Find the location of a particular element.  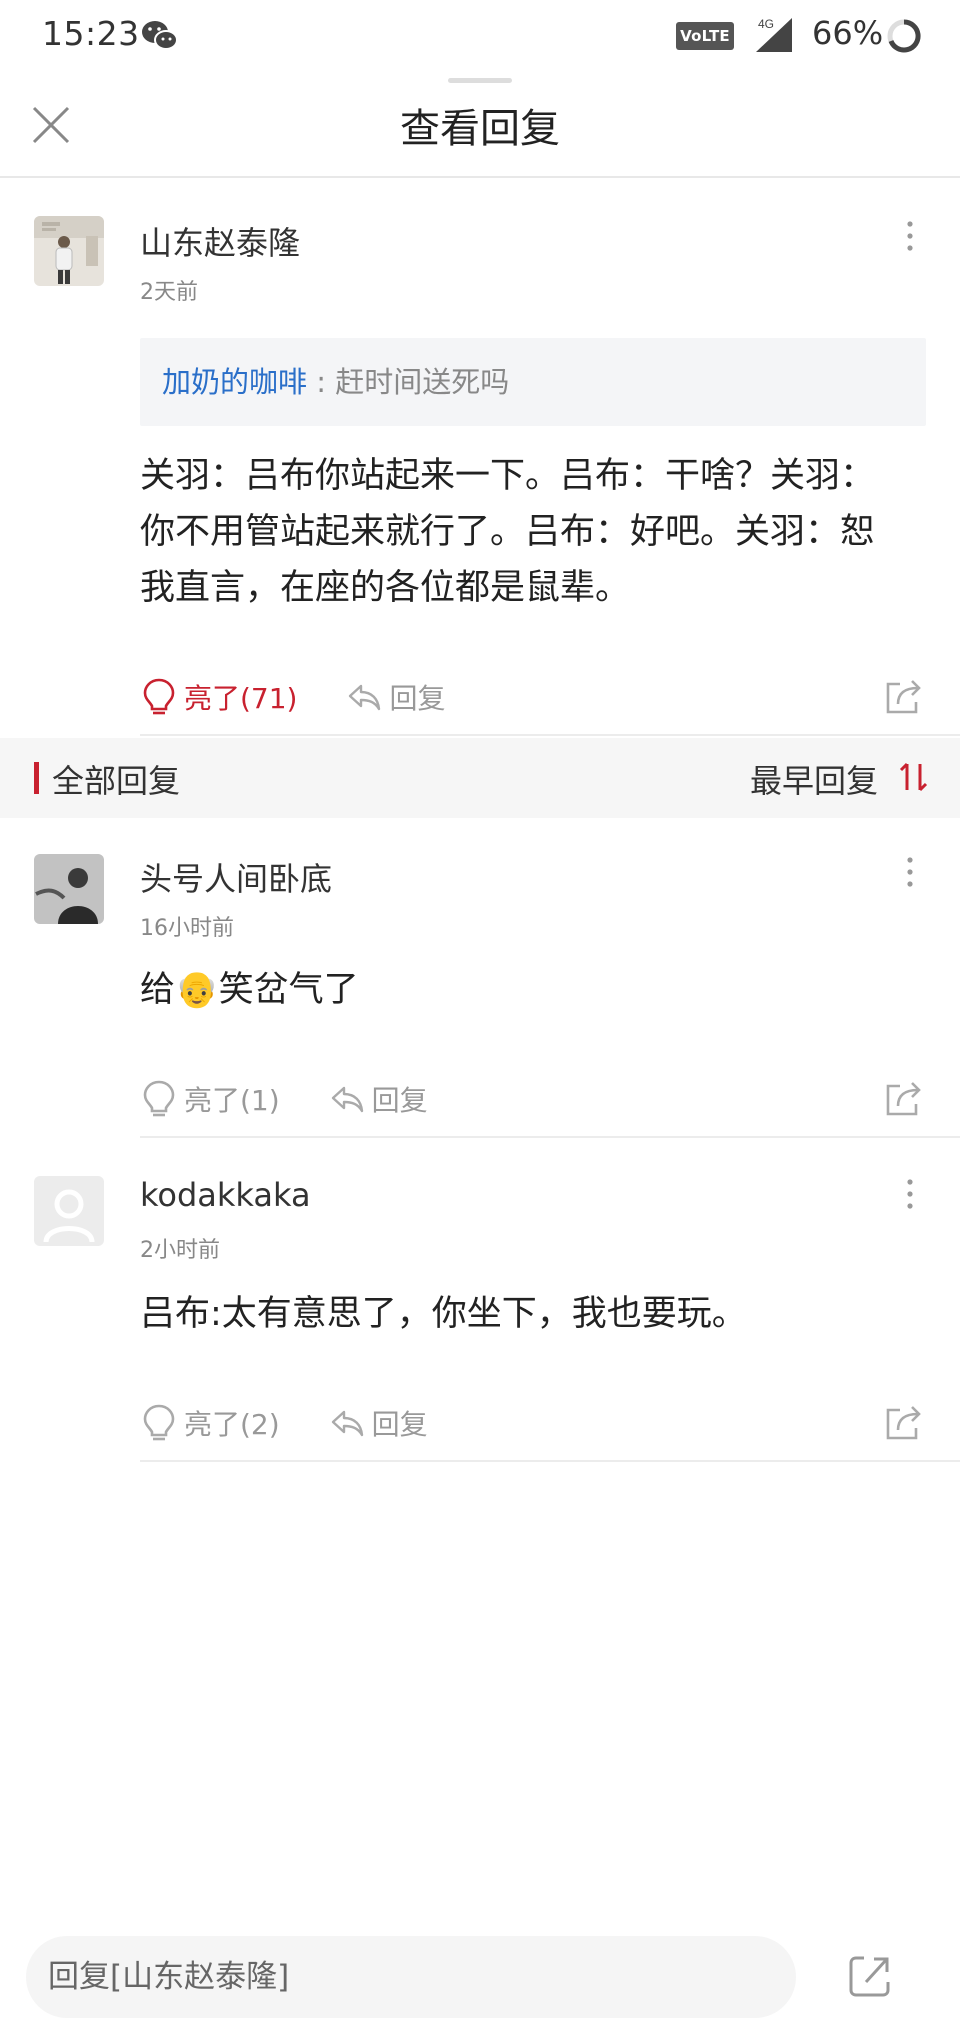

light-count: 亮了(71) is located at coordinates (241, 698).